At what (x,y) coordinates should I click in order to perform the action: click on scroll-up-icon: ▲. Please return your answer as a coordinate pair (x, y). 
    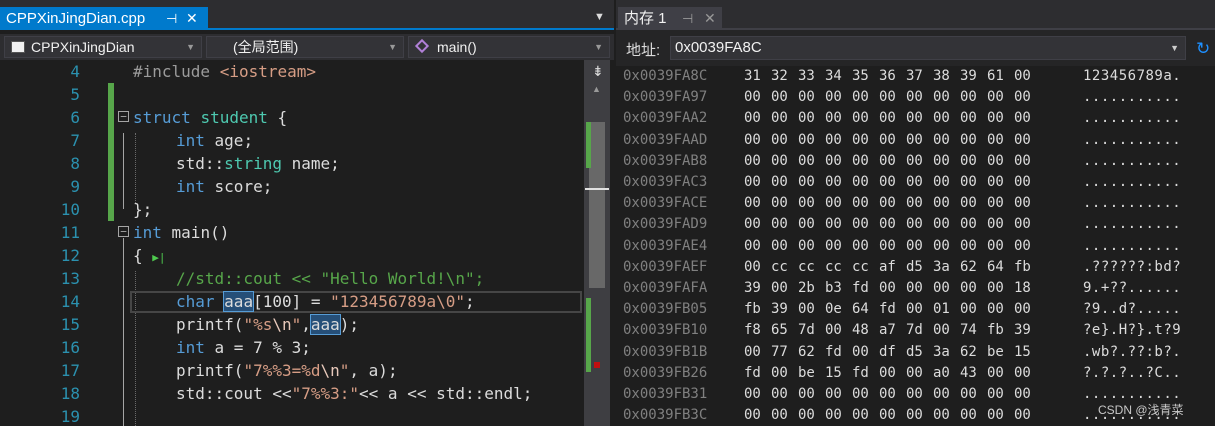
    Looking at the image, I should click on (596, 89).